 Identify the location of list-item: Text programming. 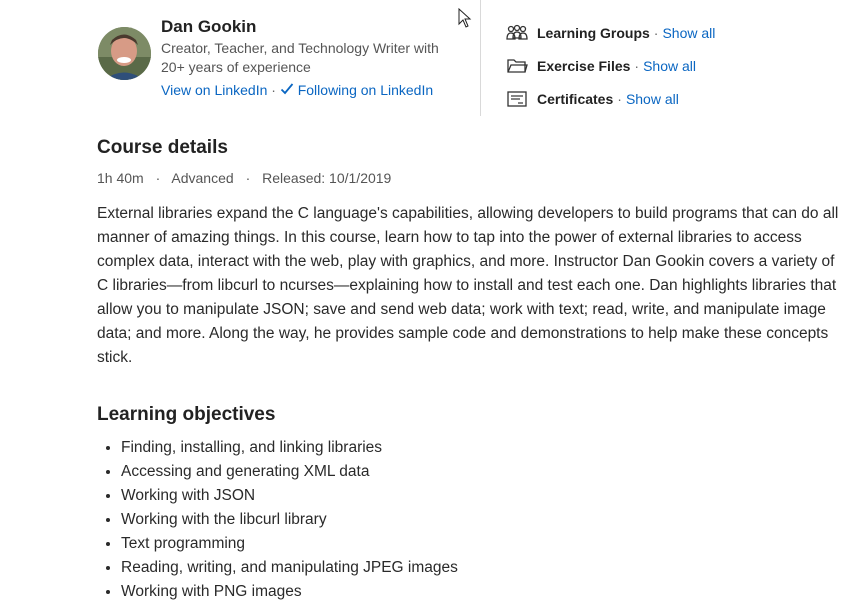
(289, 544).